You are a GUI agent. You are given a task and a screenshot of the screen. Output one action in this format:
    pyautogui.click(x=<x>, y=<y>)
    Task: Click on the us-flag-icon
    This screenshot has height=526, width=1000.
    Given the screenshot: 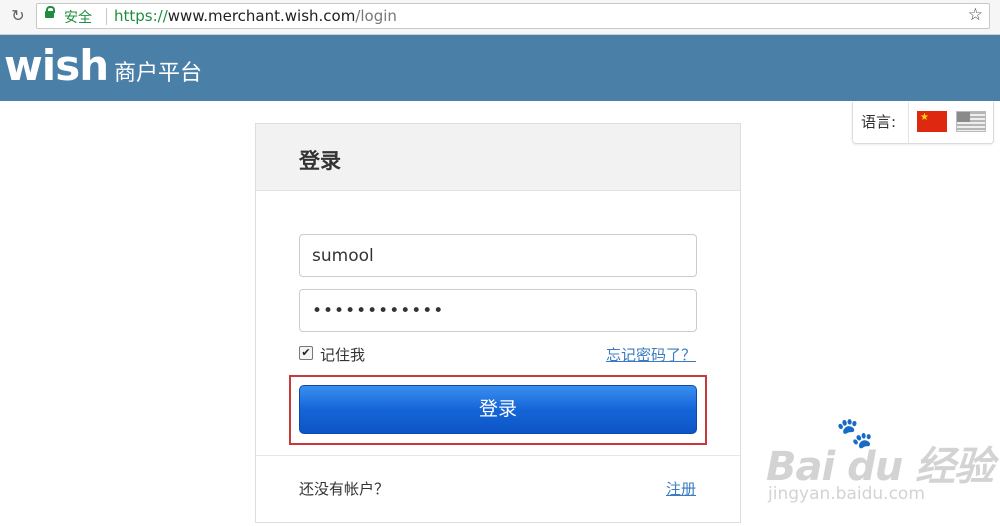 What is the action you would take?
    pyautogui.click(x=971, y=121)
    